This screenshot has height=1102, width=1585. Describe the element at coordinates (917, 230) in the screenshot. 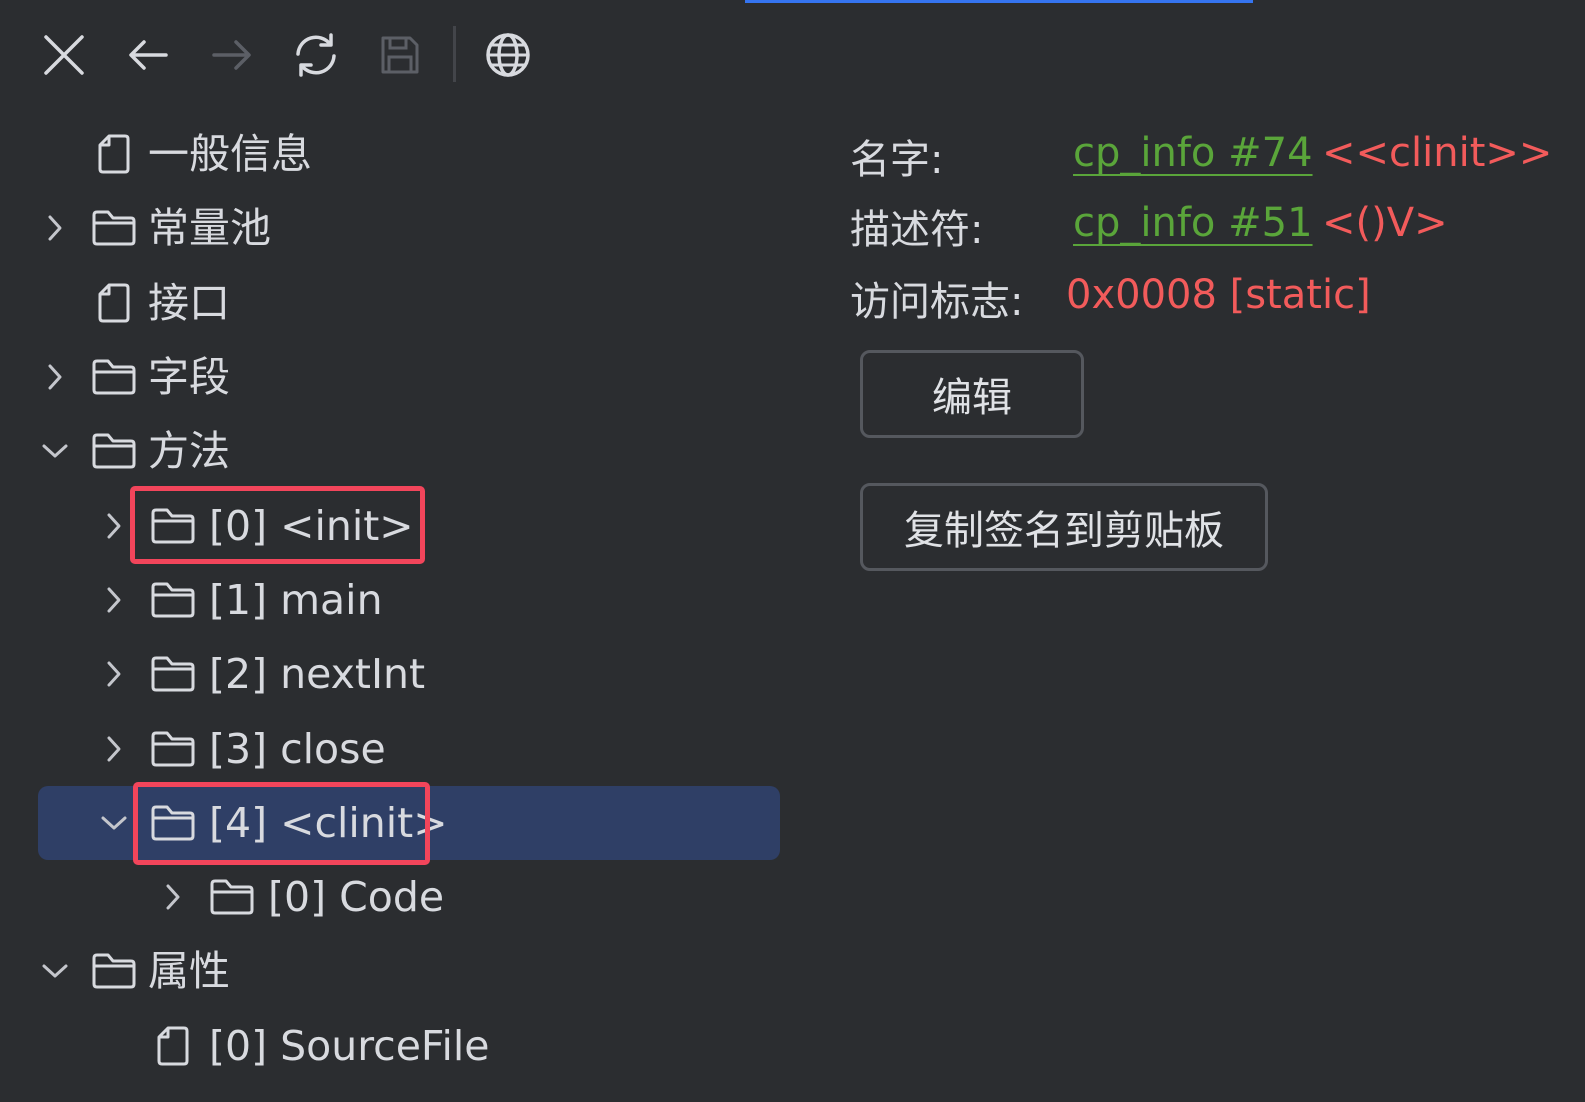

I see `descriptor-label: 描述符:` at that location.